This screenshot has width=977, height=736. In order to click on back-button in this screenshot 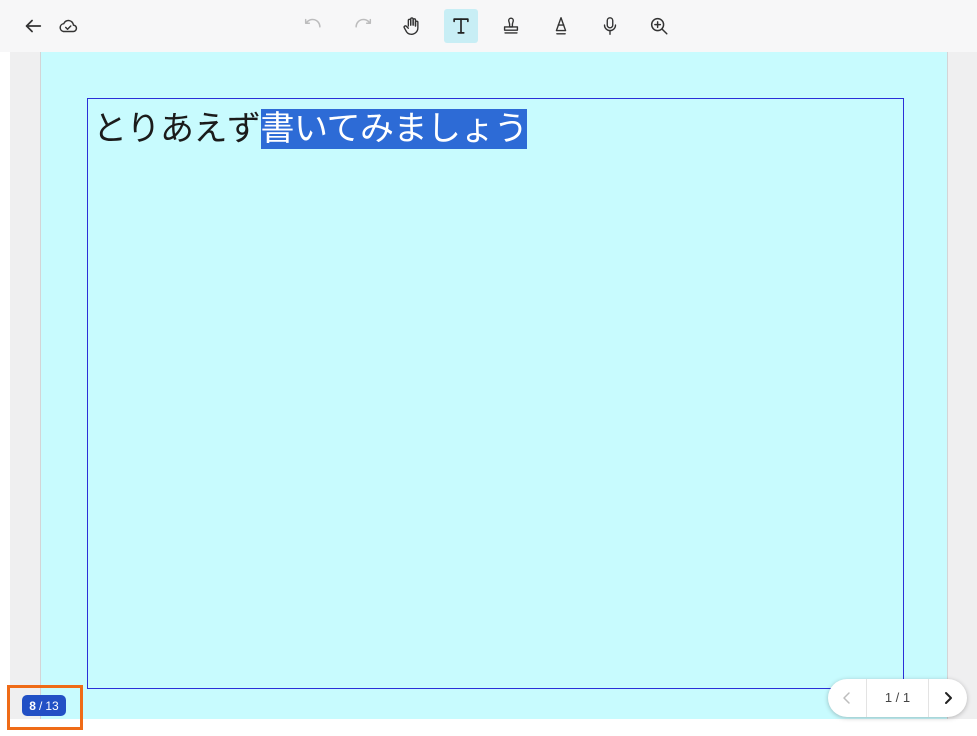, I will do `click(33, 26)`.